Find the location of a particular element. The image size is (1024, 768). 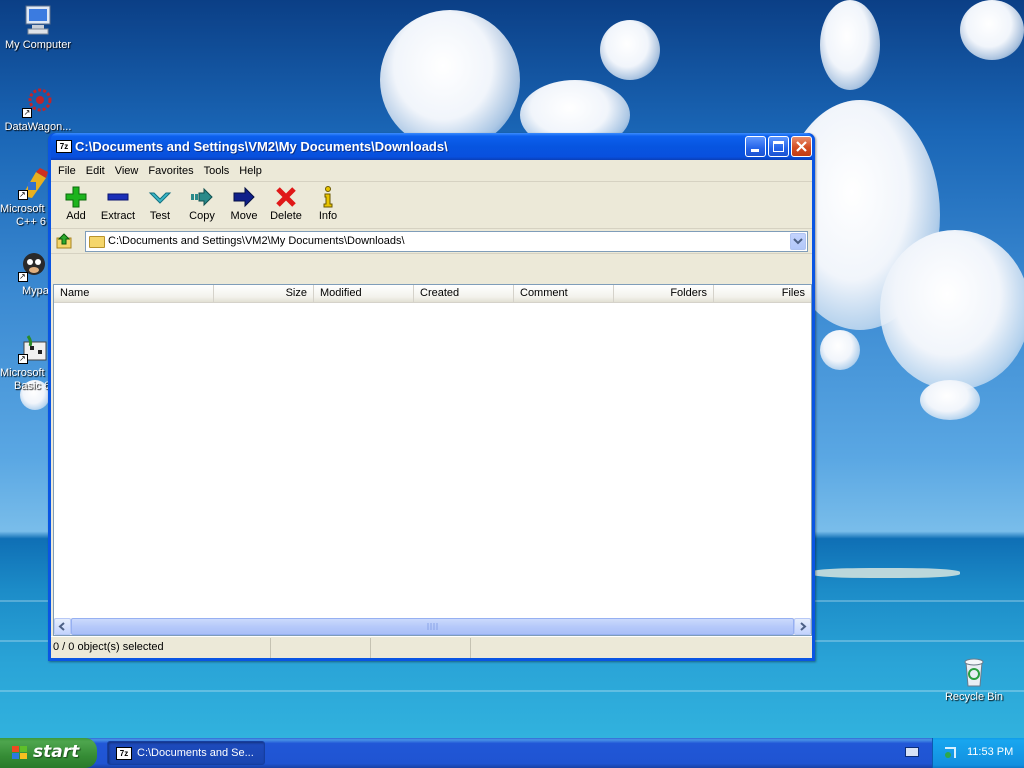

status-selection: 0 / 0 object(s) selected is located at coordinates (161, 648).